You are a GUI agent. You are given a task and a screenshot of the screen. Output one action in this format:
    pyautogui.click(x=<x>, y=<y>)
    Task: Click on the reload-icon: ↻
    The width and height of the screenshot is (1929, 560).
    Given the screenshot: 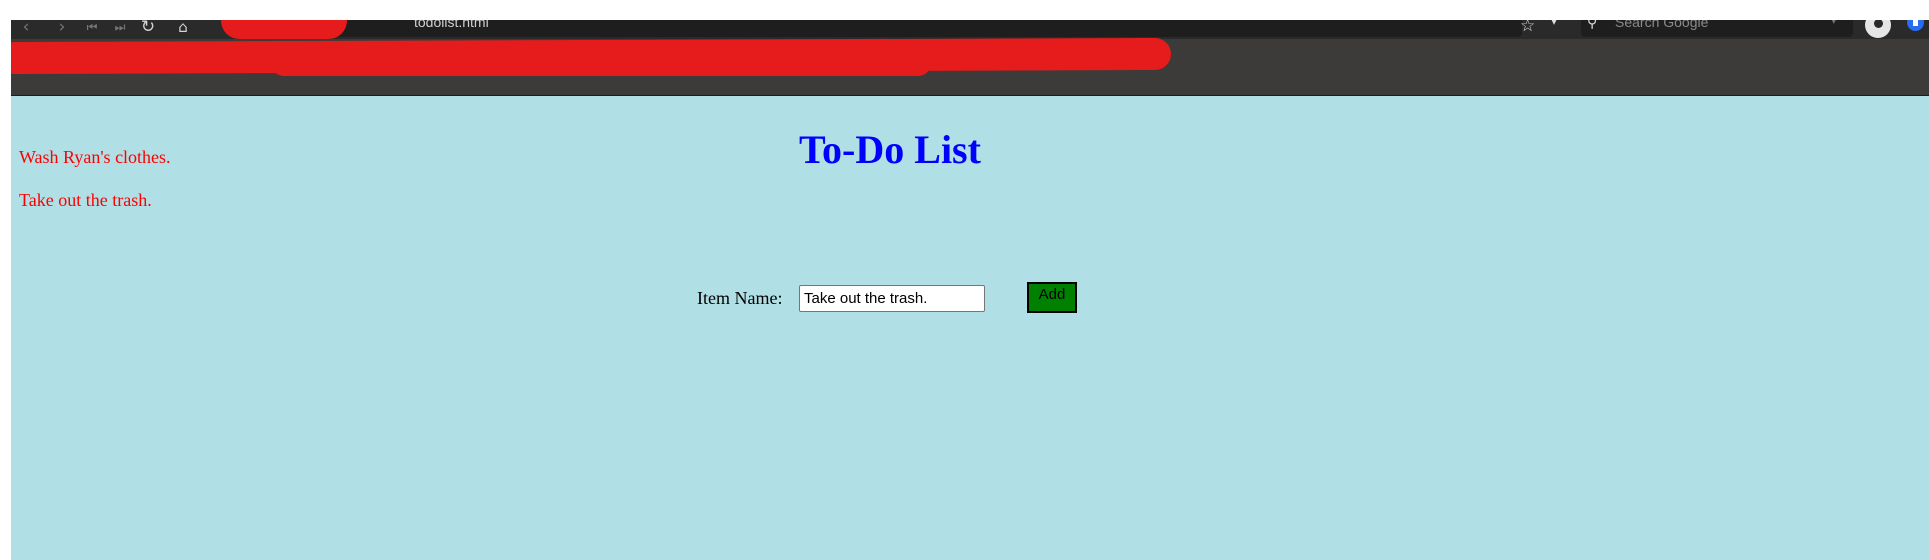 What is the action you would take?
    pyautogui.click(x=148, y=29)
    